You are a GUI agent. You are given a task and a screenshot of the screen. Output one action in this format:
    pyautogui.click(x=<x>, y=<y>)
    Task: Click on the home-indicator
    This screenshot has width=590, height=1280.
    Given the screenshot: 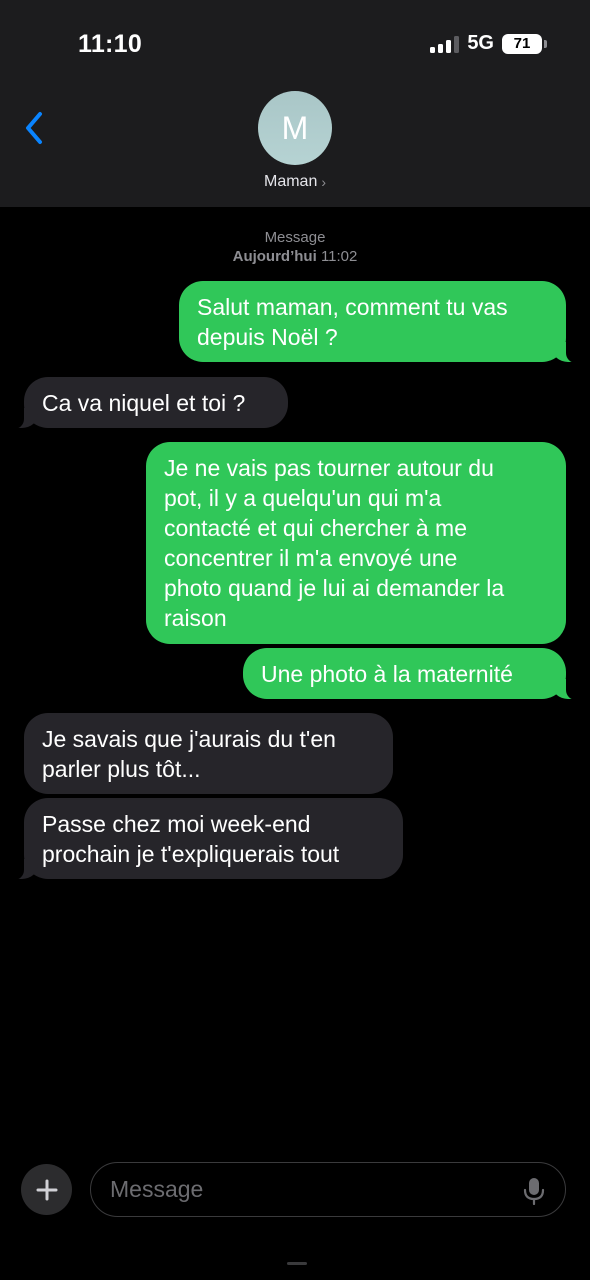 What is the action you would take?
    pyautogui.click(x=297, y=1263)
    